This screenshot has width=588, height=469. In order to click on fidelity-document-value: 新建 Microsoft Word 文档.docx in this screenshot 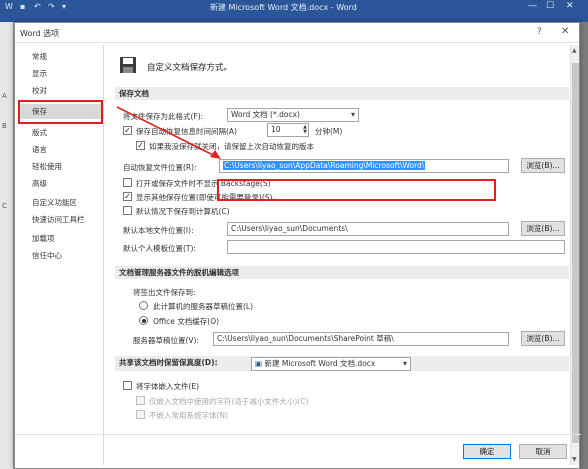, I will do `click(320, 363)`.